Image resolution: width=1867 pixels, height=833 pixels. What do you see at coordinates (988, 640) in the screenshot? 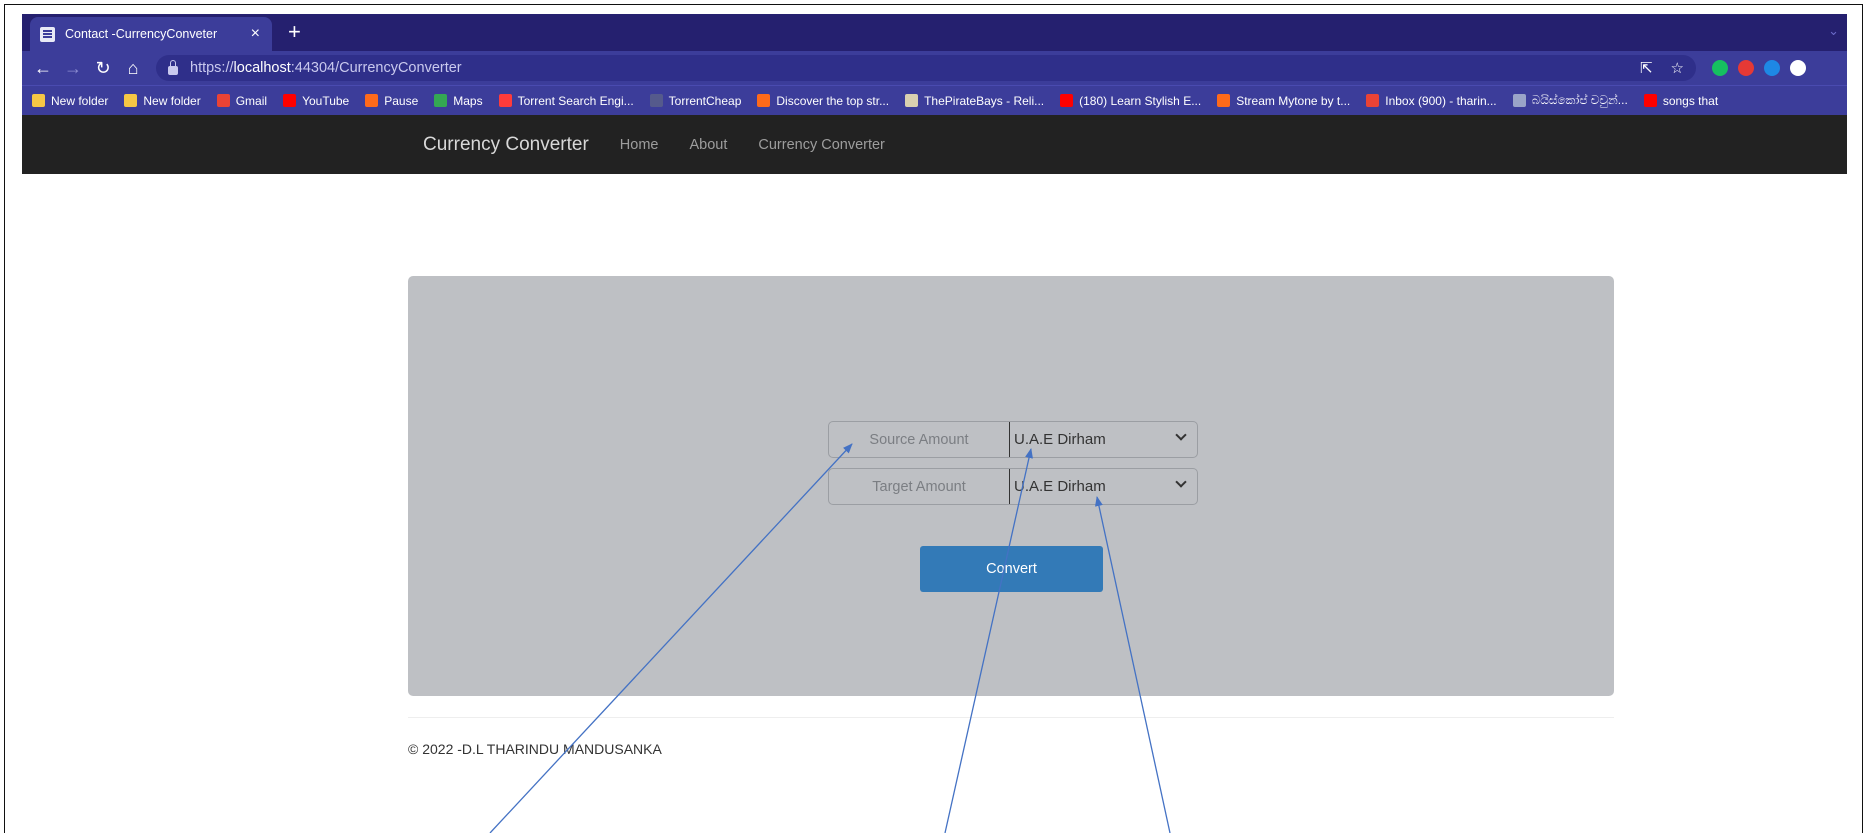
I see `arrow-to-source-currency` at bounding box center [988, 640].